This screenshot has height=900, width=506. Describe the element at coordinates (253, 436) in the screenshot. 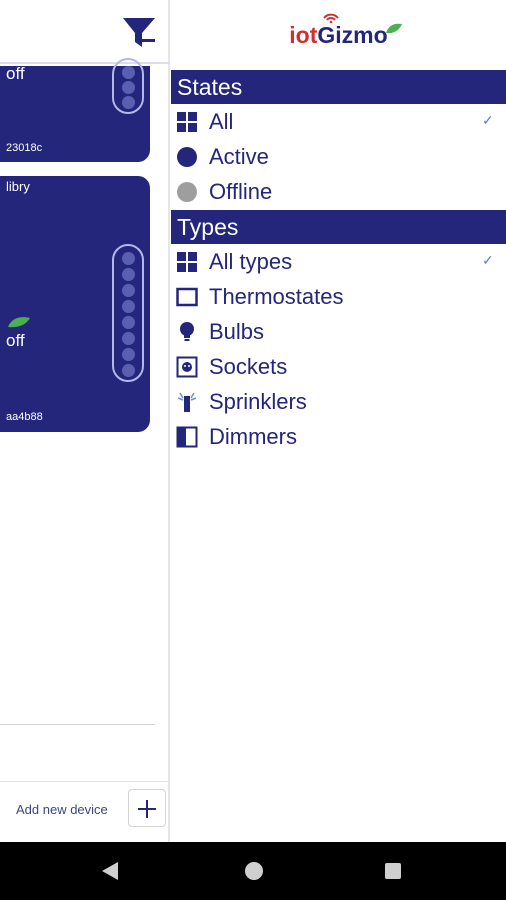

I see `filter-label: Dimmers` at that location.